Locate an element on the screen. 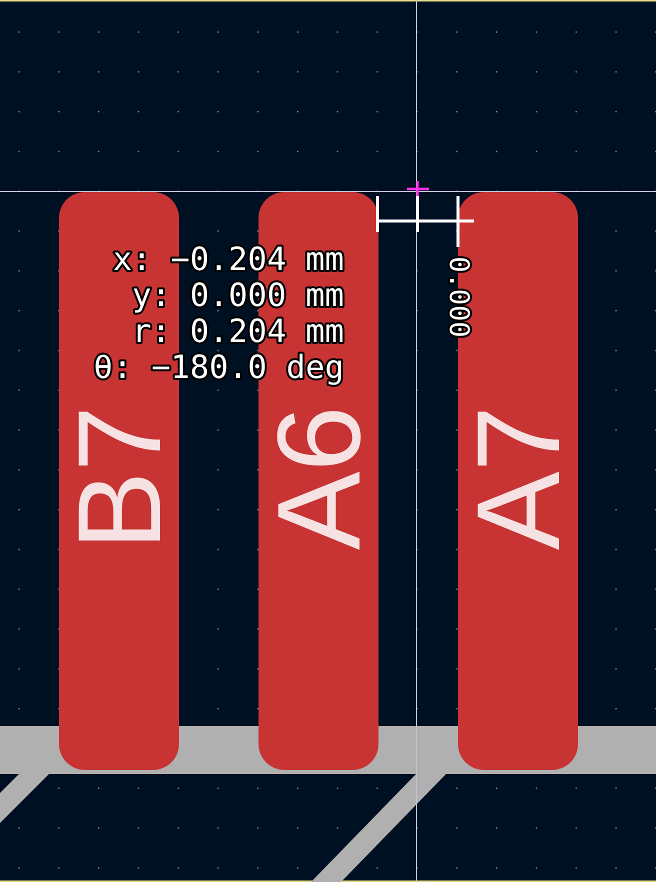 This screenshot has height=882, width=656. pad-label: A6 is located at coordinates (320, 478).